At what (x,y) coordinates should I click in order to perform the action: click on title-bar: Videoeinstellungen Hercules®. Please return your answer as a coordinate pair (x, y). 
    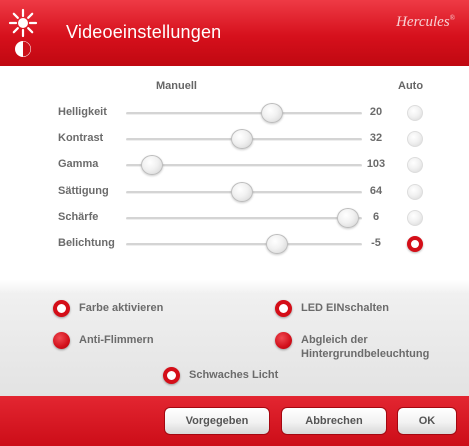
    Looking at the image, I should click on (234, 33).